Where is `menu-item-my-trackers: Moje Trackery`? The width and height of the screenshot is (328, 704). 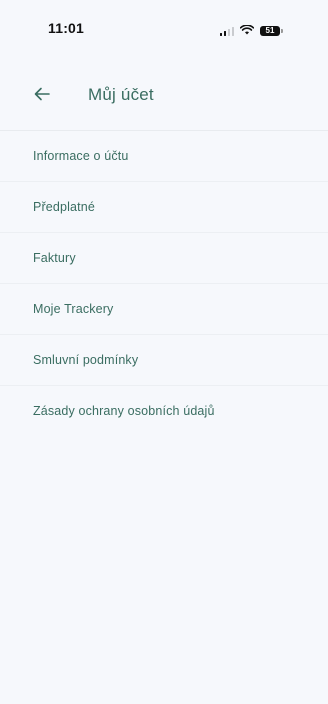 menu-item-my-trackers: Moje Trackery is located at coordinates (164, 309).